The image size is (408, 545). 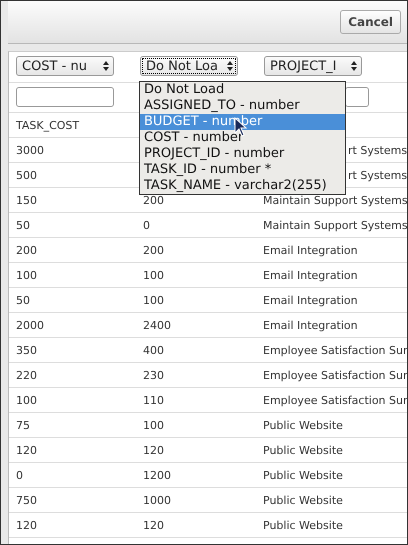 What do you see at coordinates (157, 475) in the screenshot?
I see `table-cell-text: 1200` at bounding box center [157, 475].